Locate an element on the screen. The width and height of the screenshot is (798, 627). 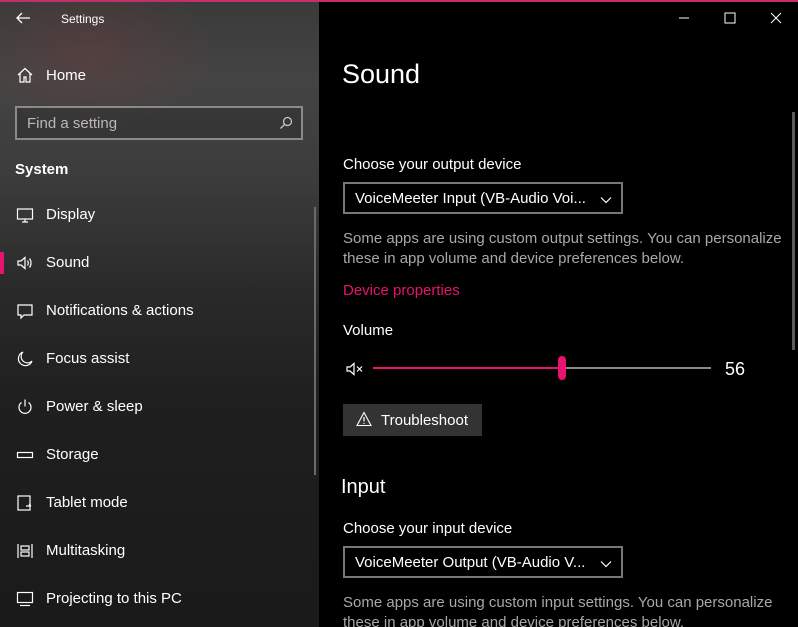
page-title: Sound is located at coordinates (381, 74).